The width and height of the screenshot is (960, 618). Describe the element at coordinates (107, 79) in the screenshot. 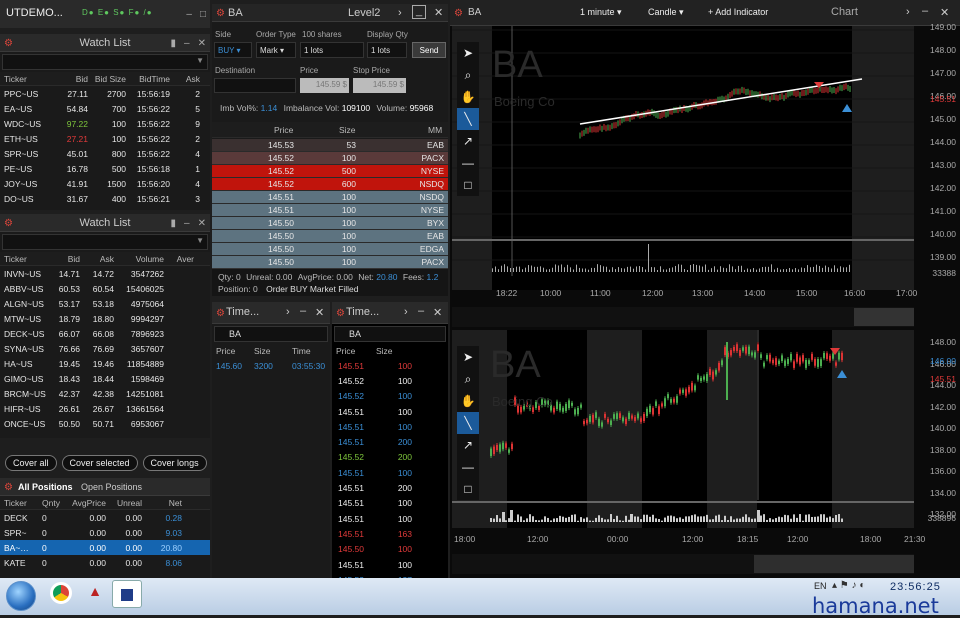

I see `col-header: Bid Size` at that location.